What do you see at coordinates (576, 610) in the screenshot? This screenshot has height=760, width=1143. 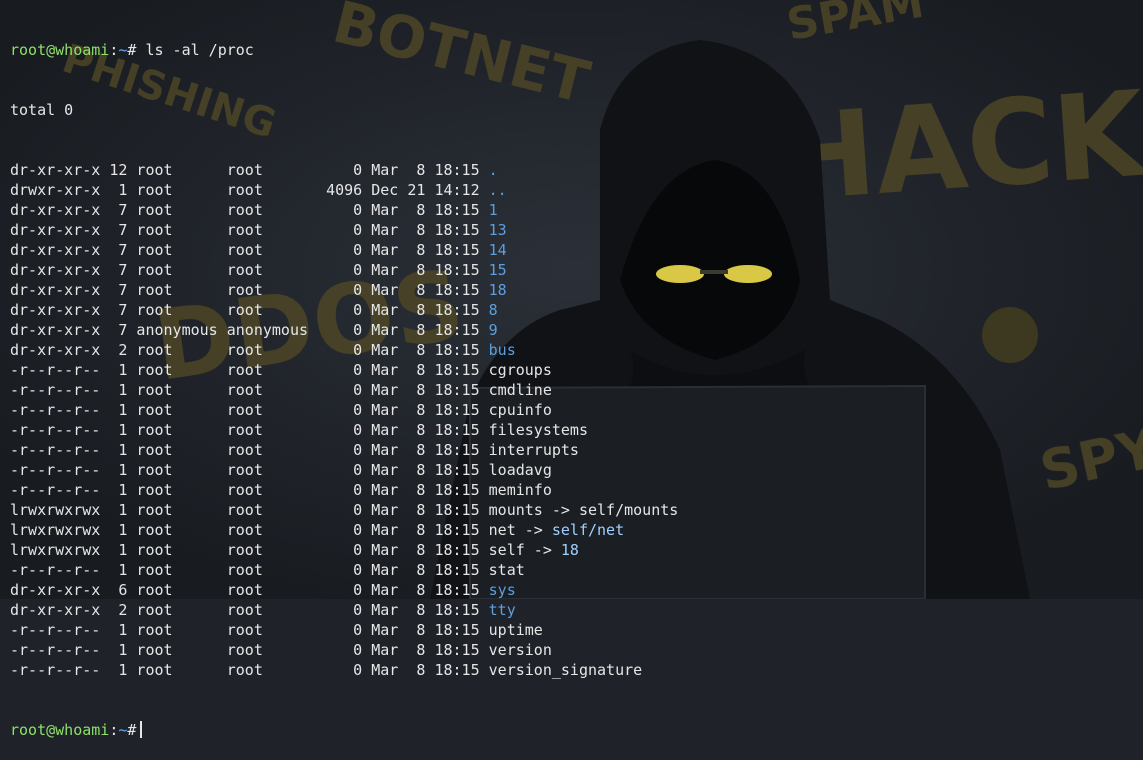 I see `listing-row: dr-xr-xr-x 2 root root 0 Mar 8 18:15 tty` at bounding box center [576, 610].